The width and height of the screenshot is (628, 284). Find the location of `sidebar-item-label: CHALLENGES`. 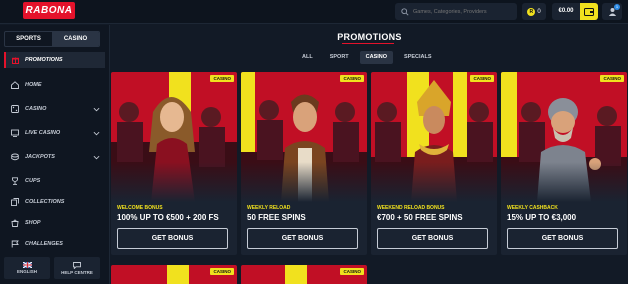

sidebar-item-label: CHALLENGES is located at coordinates (44, 244).